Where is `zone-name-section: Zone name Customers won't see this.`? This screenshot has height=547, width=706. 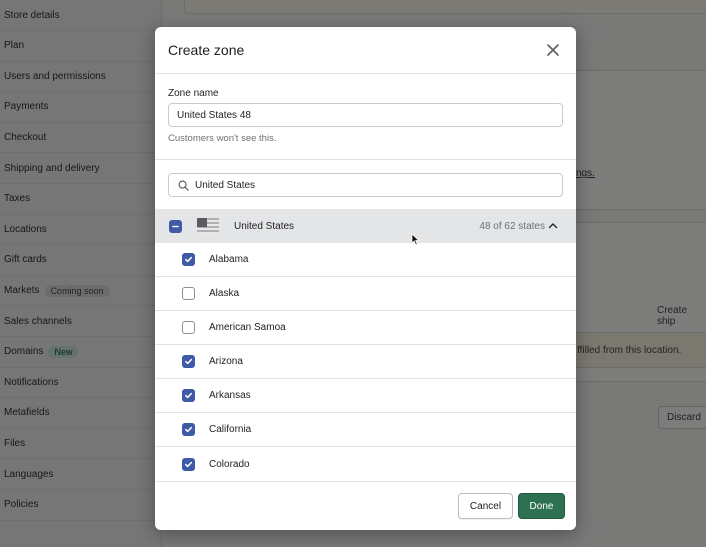
zone-name-section: Zone name Customers won't see this. is located at coordinates (365, 117).